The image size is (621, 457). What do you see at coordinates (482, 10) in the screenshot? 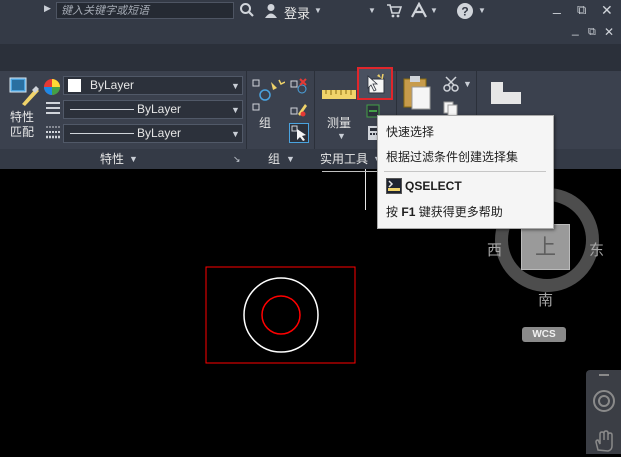
I see `help-dropdown-icon: ▼` at bounding box center [482, 10].